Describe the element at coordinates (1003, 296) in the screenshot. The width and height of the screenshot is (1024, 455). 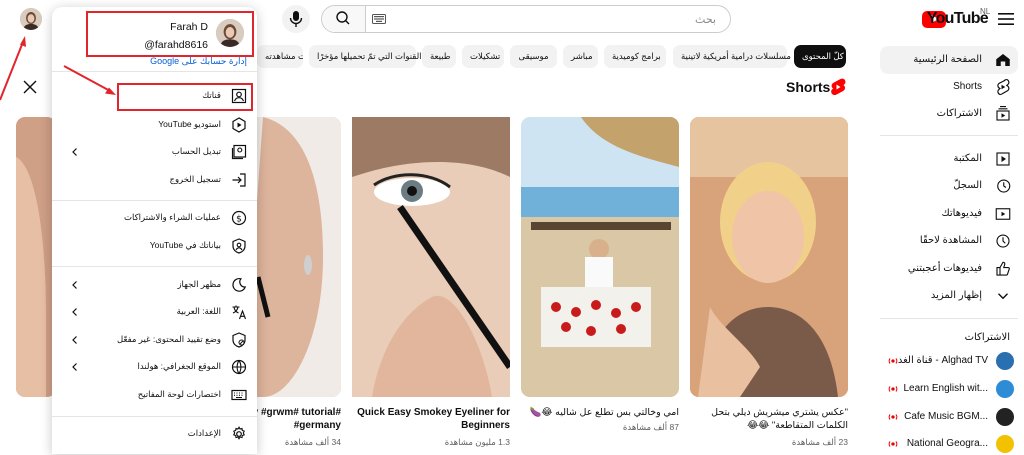
I see `chevron-down-icon` at that location.